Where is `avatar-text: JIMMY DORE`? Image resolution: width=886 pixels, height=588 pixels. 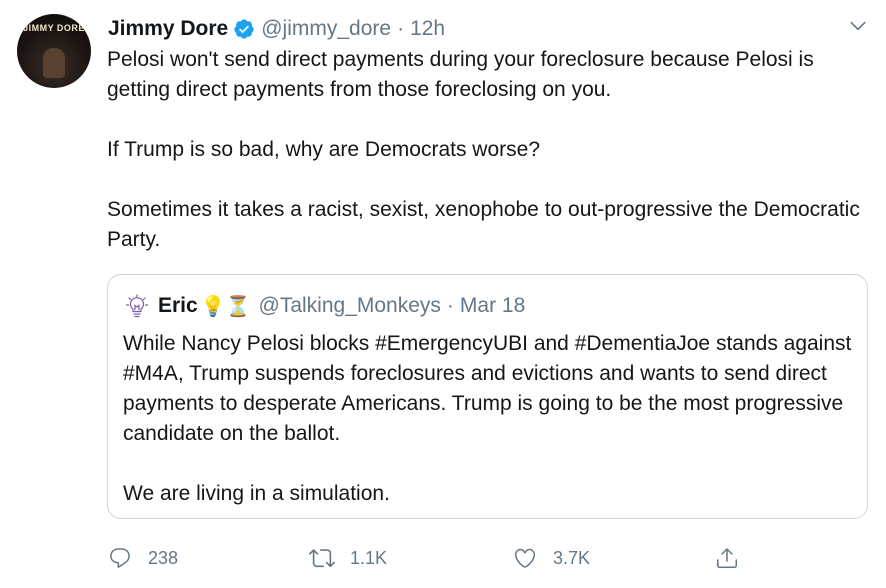
avatar-text: JIMMY DORE is located at coordinates (54, 28).